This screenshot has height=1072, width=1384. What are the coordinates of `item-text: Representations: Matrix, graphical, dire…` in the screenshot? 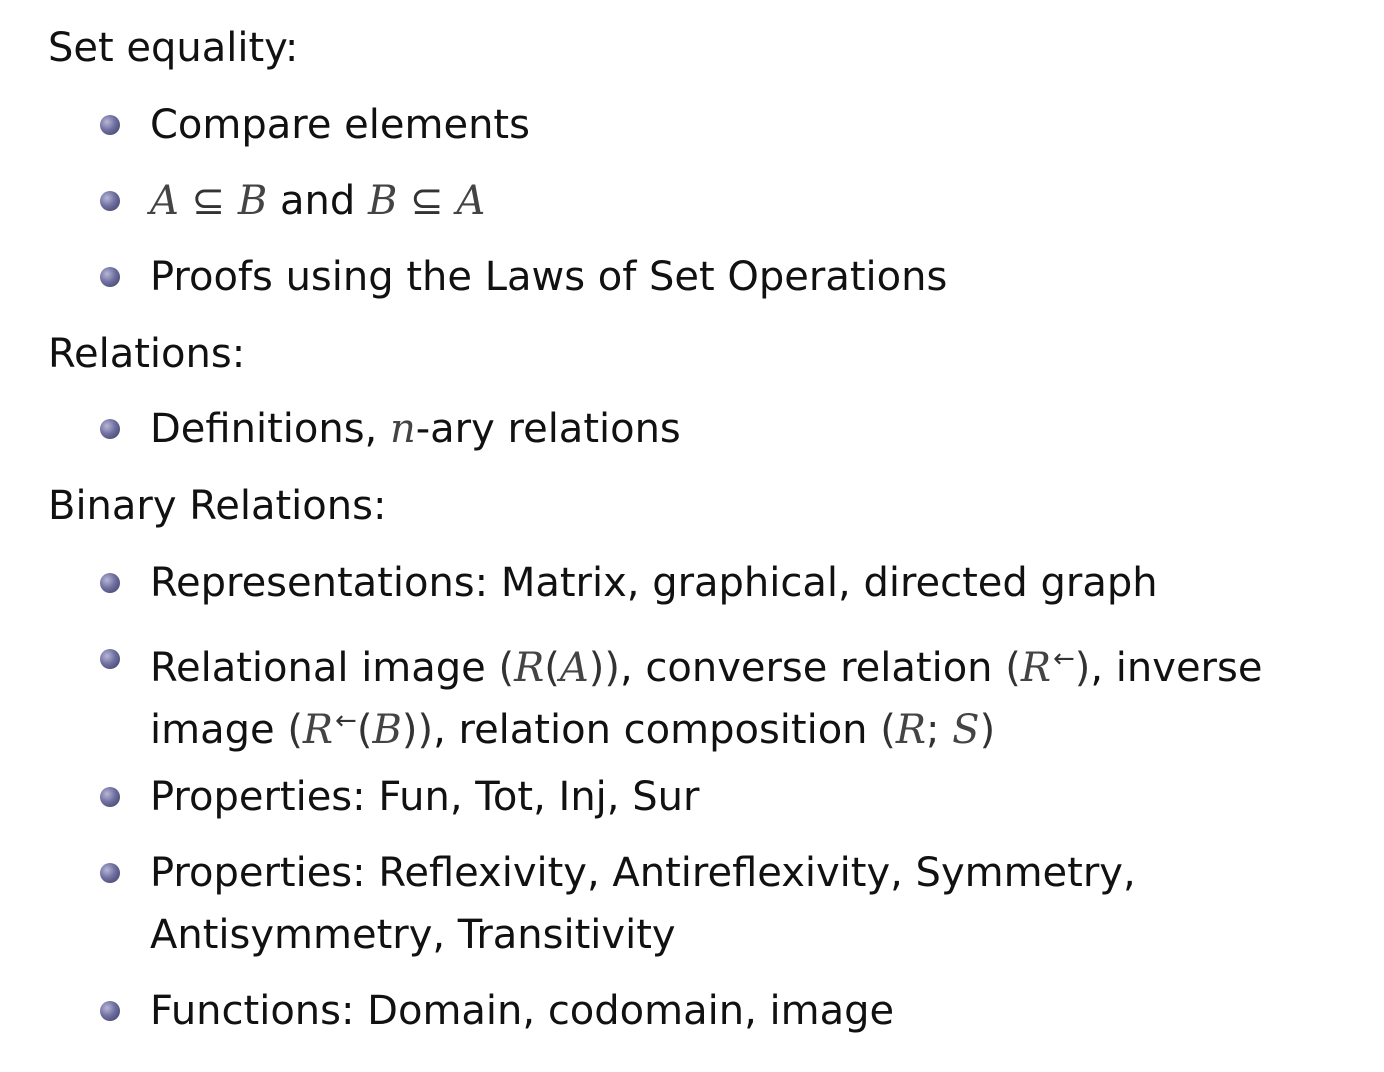 It's located at (654, 583).